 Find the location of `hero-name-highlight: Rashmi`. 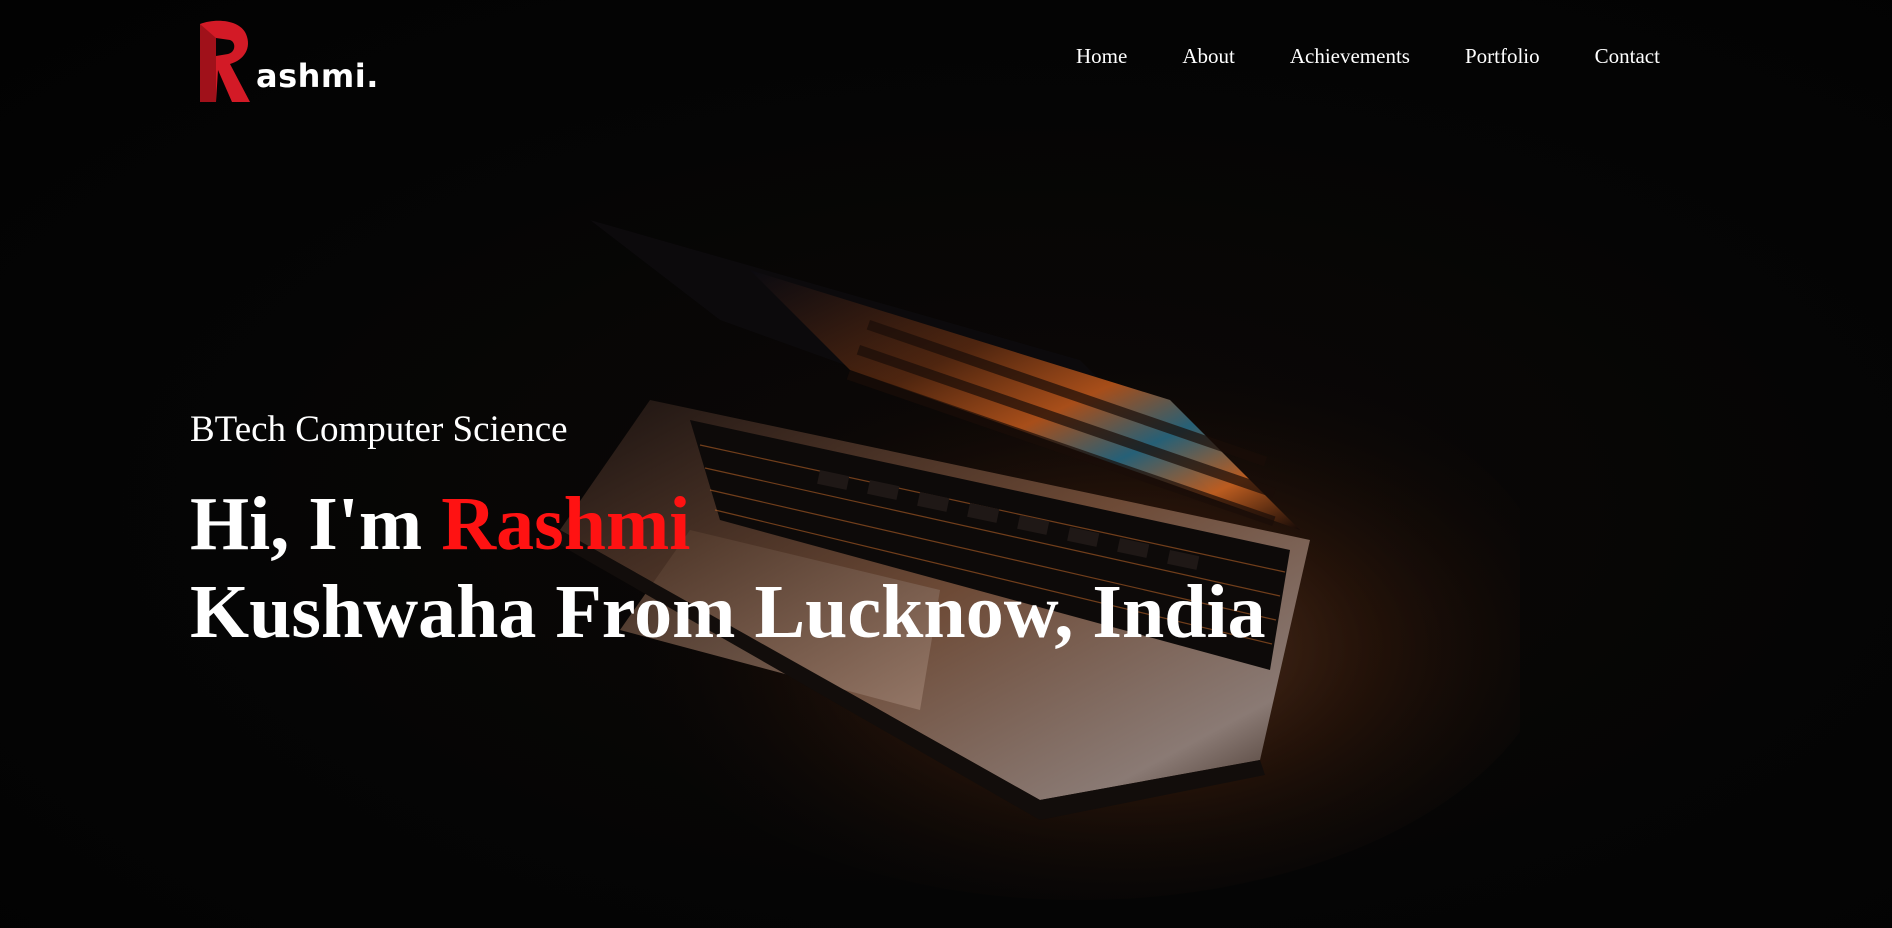

hero-name-highlight: Rashmi is located at coordinates (566, 524).